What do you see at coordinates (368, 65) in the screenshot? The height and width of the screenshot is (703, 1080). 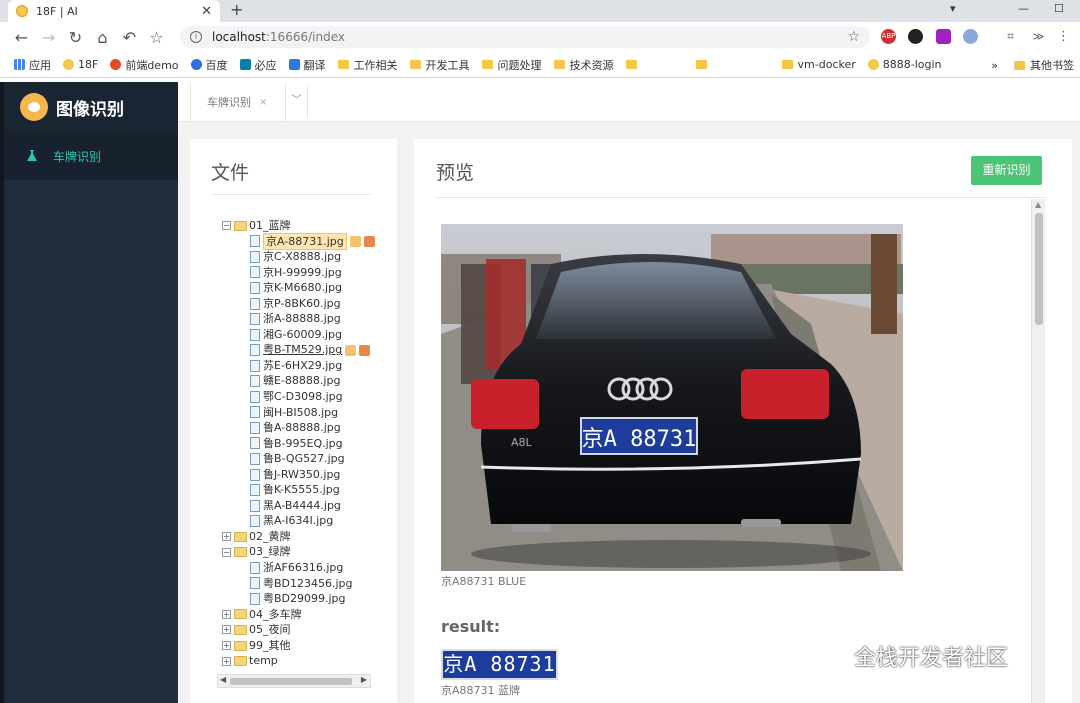 I see `bookmark-folder: 工作相关` at bounding box center [368, 65].